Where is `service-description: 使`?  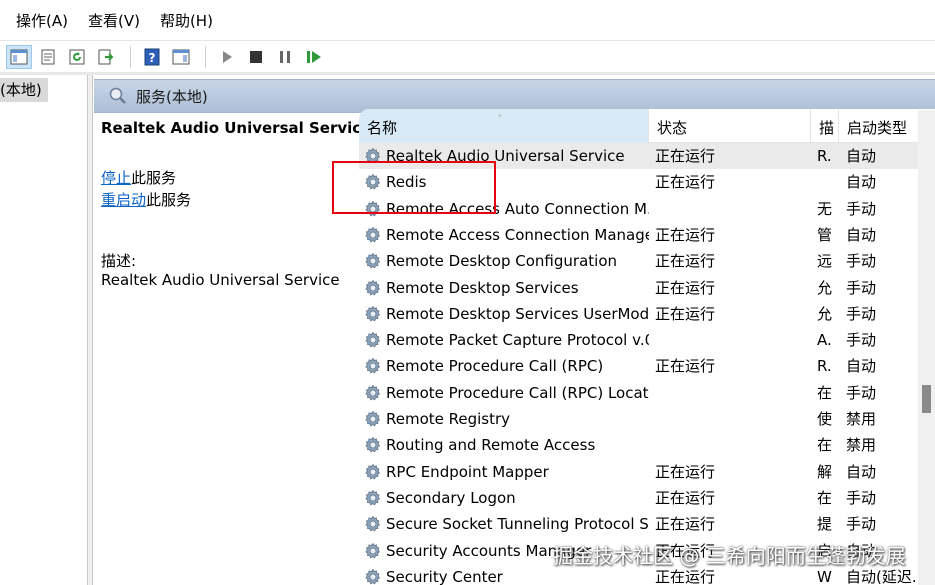 service-description: 使 is located at coordinates (825, 419).